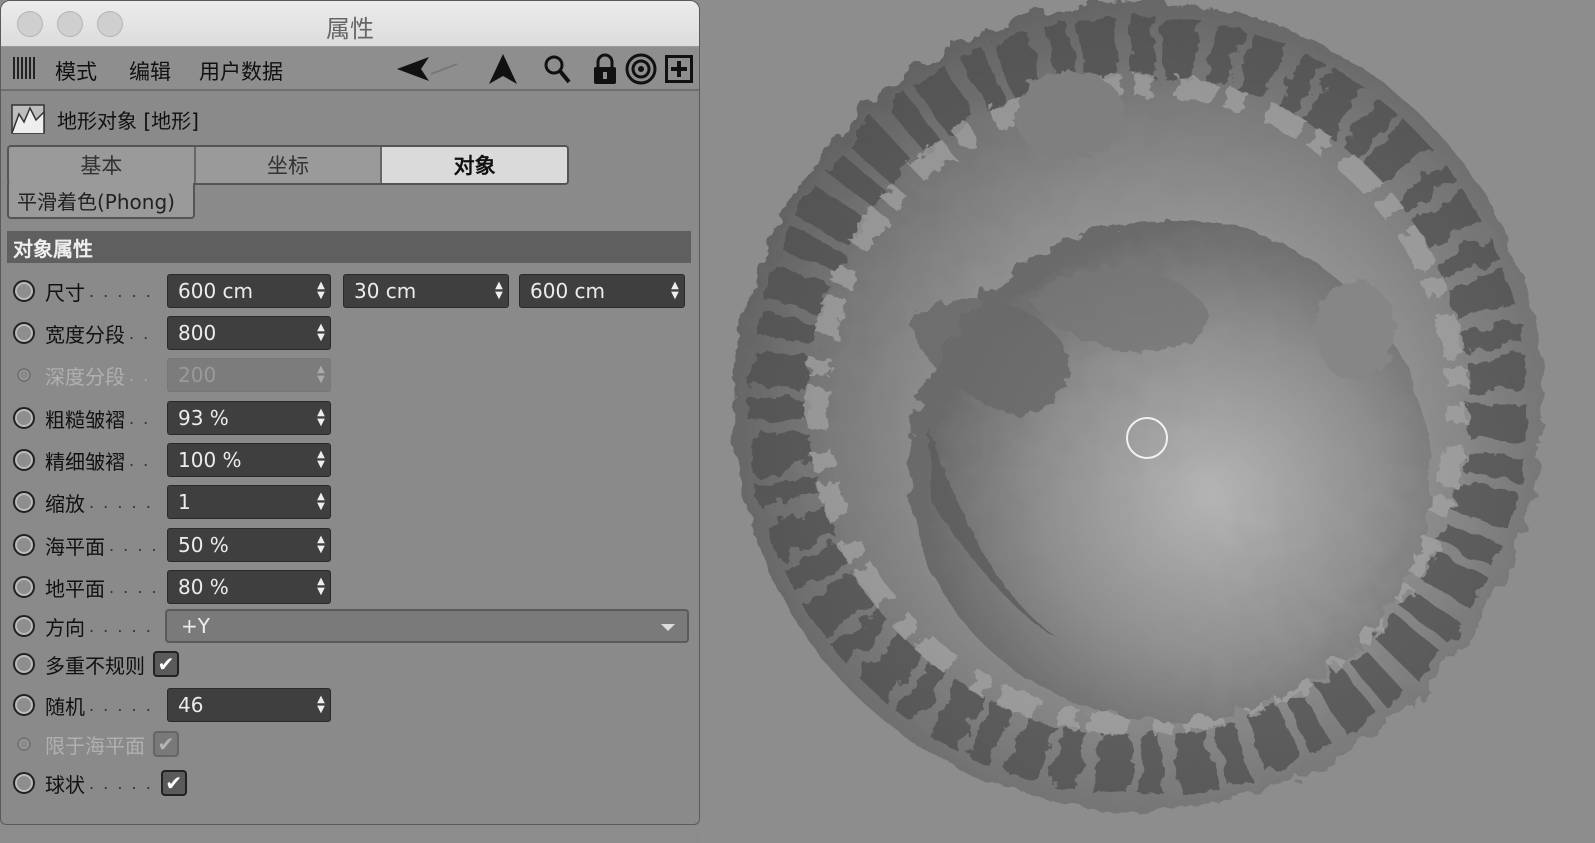 The width and height of the screenshot is (1595, 843). I want to click on size-x-value: 600 cm, so click(216, 291).